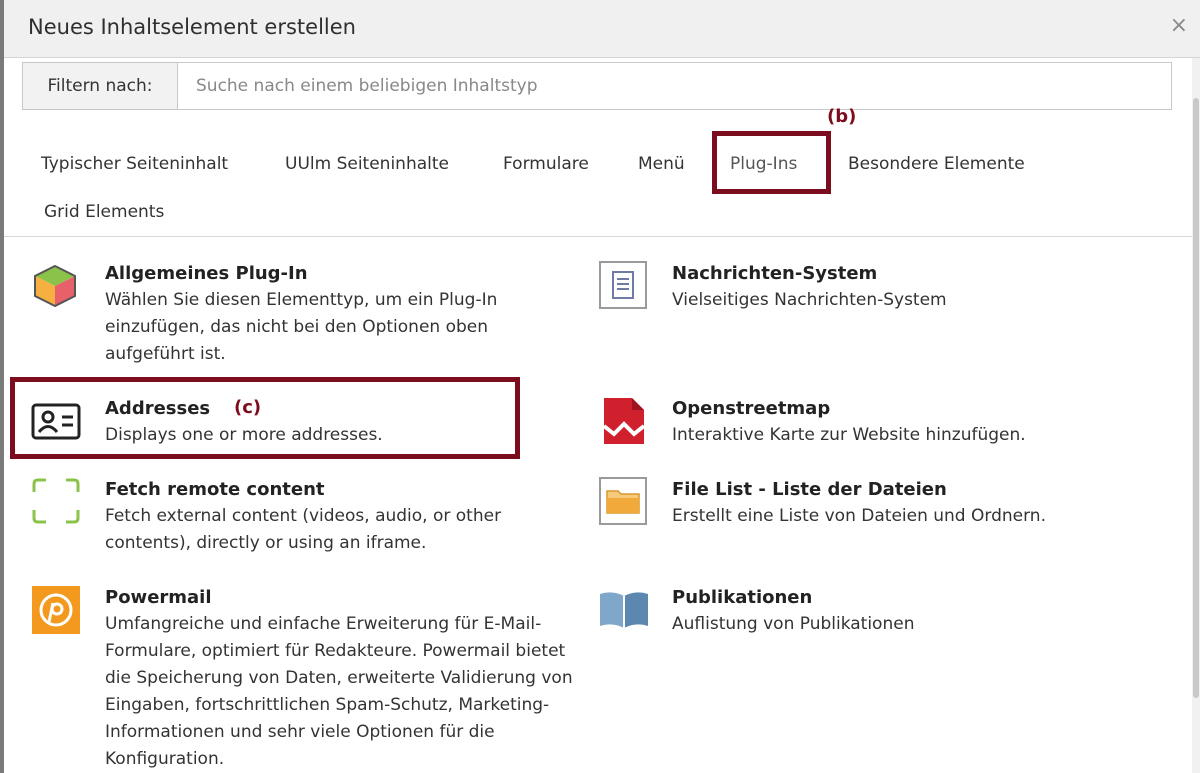 The height and width of the screenshot is (773, 1200). What do you see at coordinates (55, 286) in the screenshot?
I see `plugin-cube-icon` at bounding box center [55, 286].